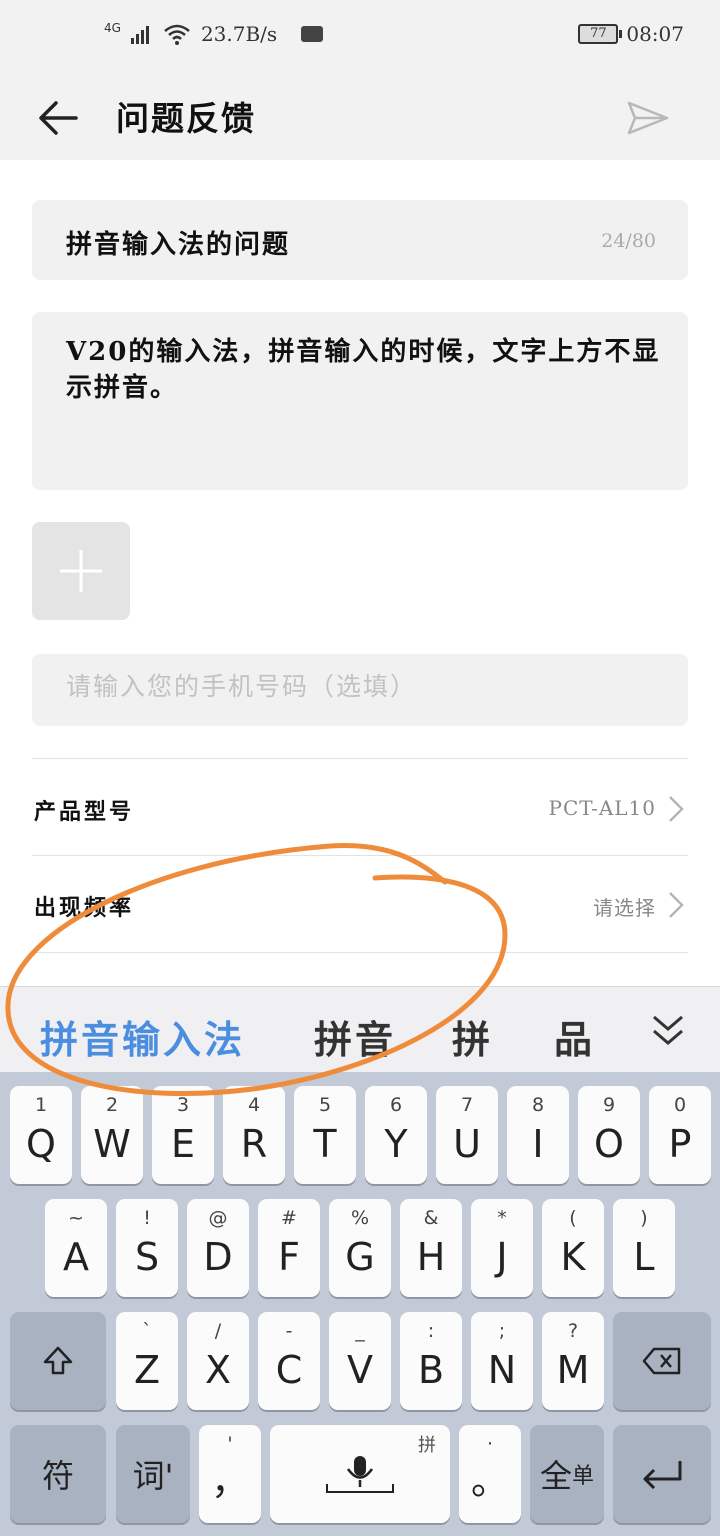 This screenshot has height=1536, width=720. What do you see at coordinates (602, 808) in the screenshot?
I see `product-model-value: PCT-AL10` at bounding box center [602, 808].